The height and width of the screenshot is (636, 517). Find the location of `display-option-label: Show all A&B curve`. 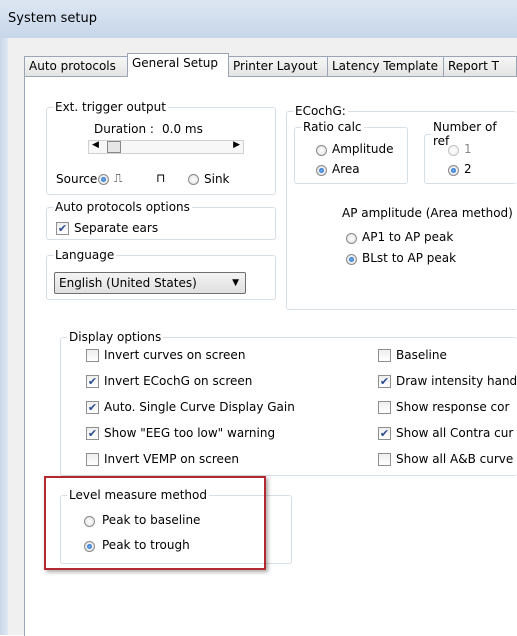

display-option-label: Show all A&B curve is located at coordinates (455, 459).